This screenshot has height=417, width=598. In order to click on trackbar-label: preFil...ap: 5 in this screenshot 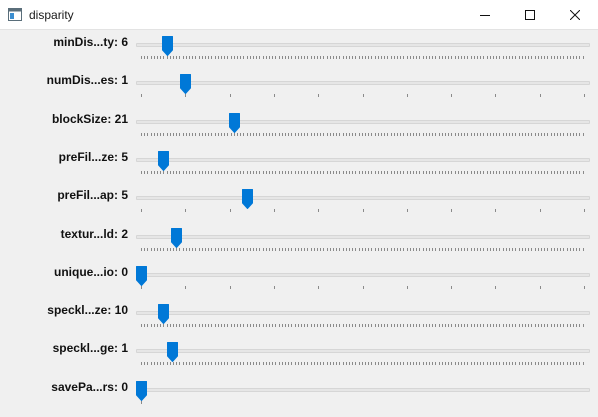, I will do `click(92, 195)`.